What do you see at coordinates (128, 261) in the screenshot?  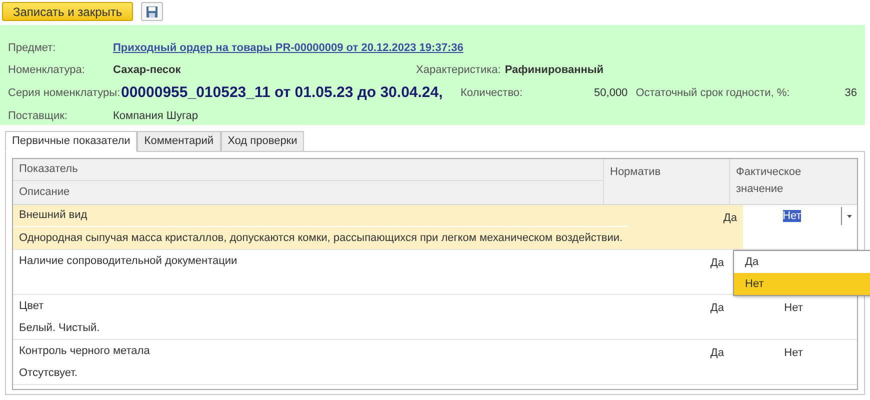 I see `table-cell-text: Наличие сопроводительной документации` at bounding box center [128, 261].